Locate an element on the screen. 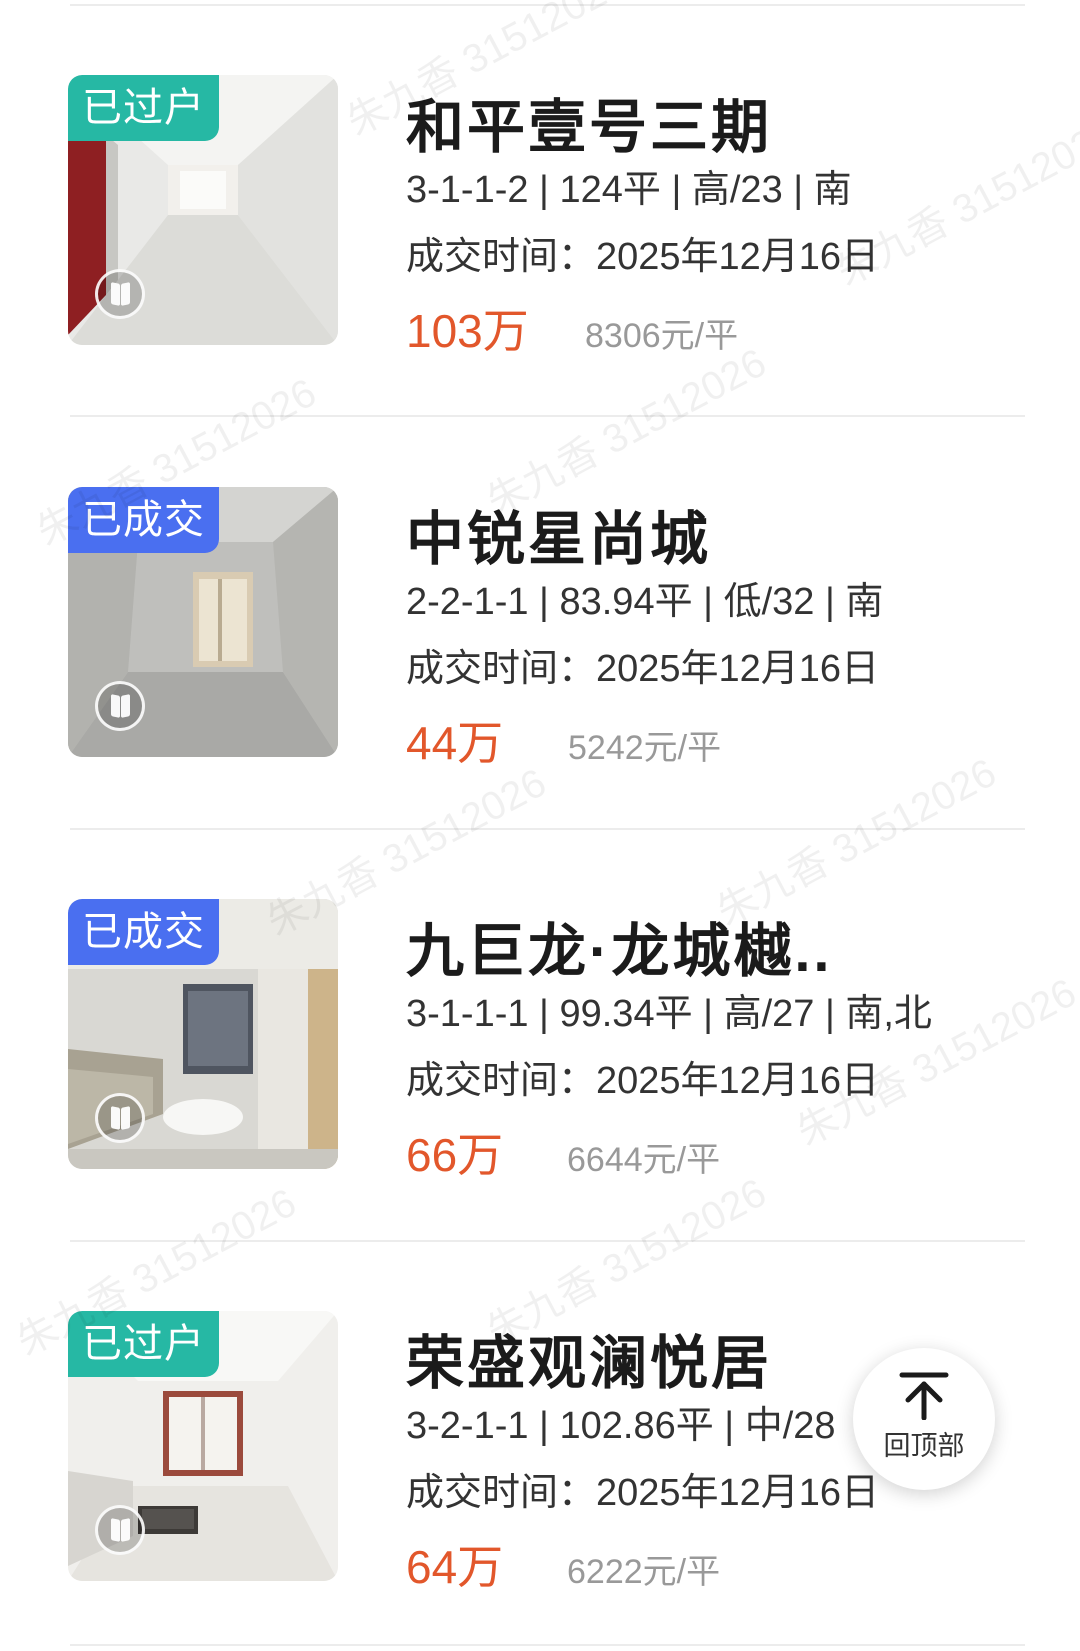  listing-specs: 2-2-1-1 | 83.94平 | 低/32 | 南 is located at coordinates (645, 602).